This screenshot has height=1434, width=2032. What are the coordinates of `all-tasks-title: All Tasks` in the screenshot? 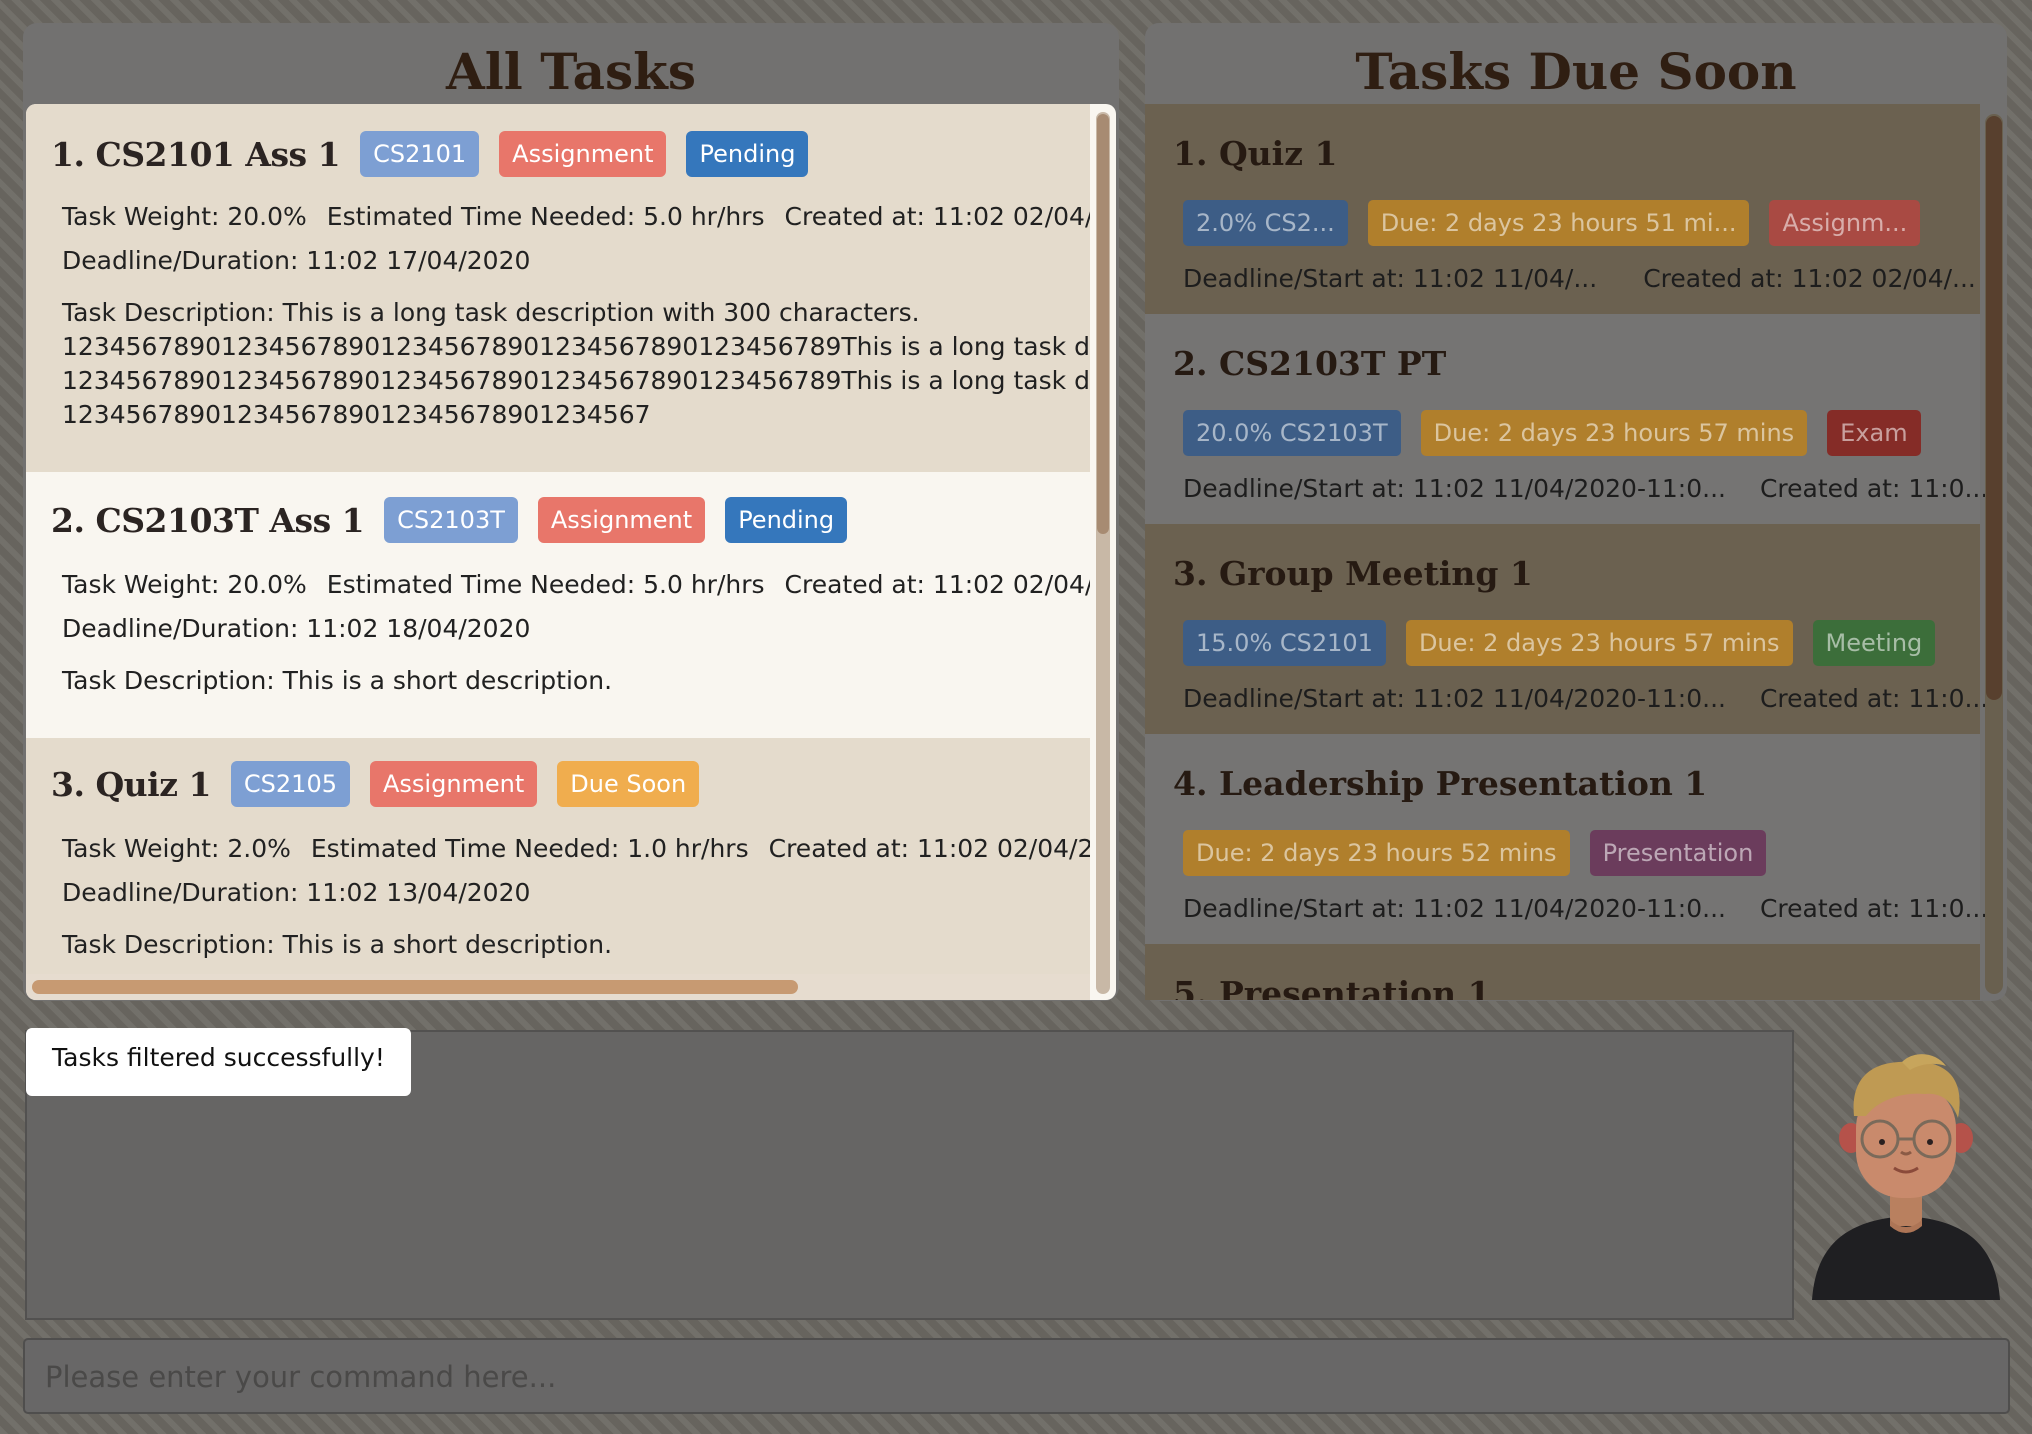 It's located at (571, 71).